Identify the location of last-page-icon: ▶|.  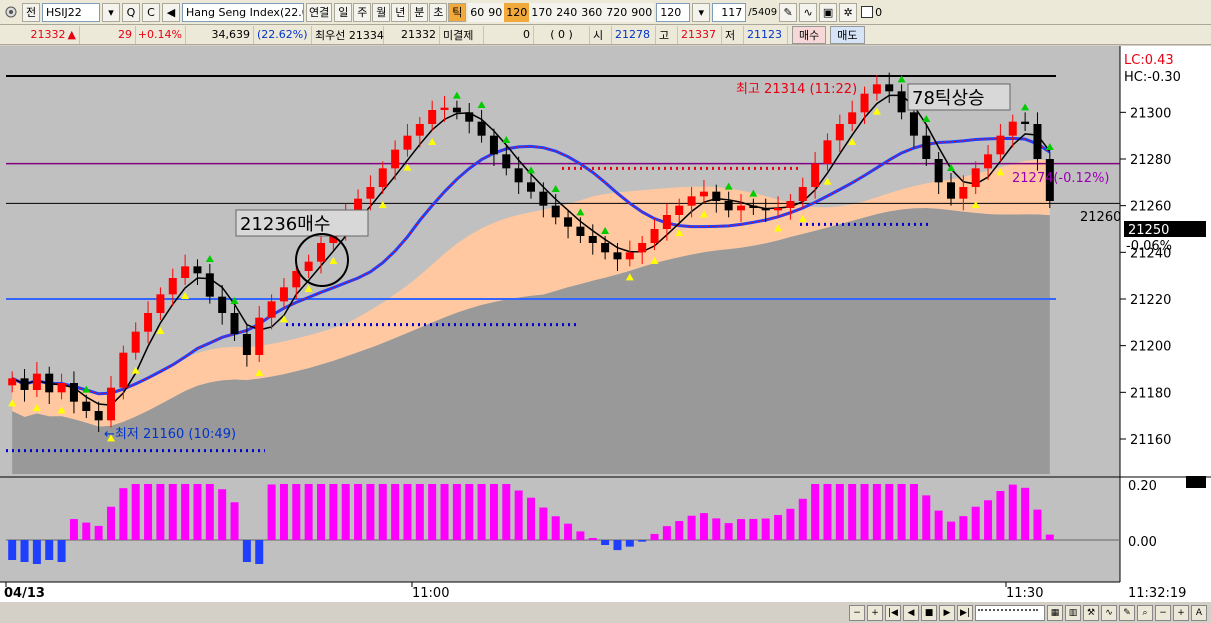
(965, 612).